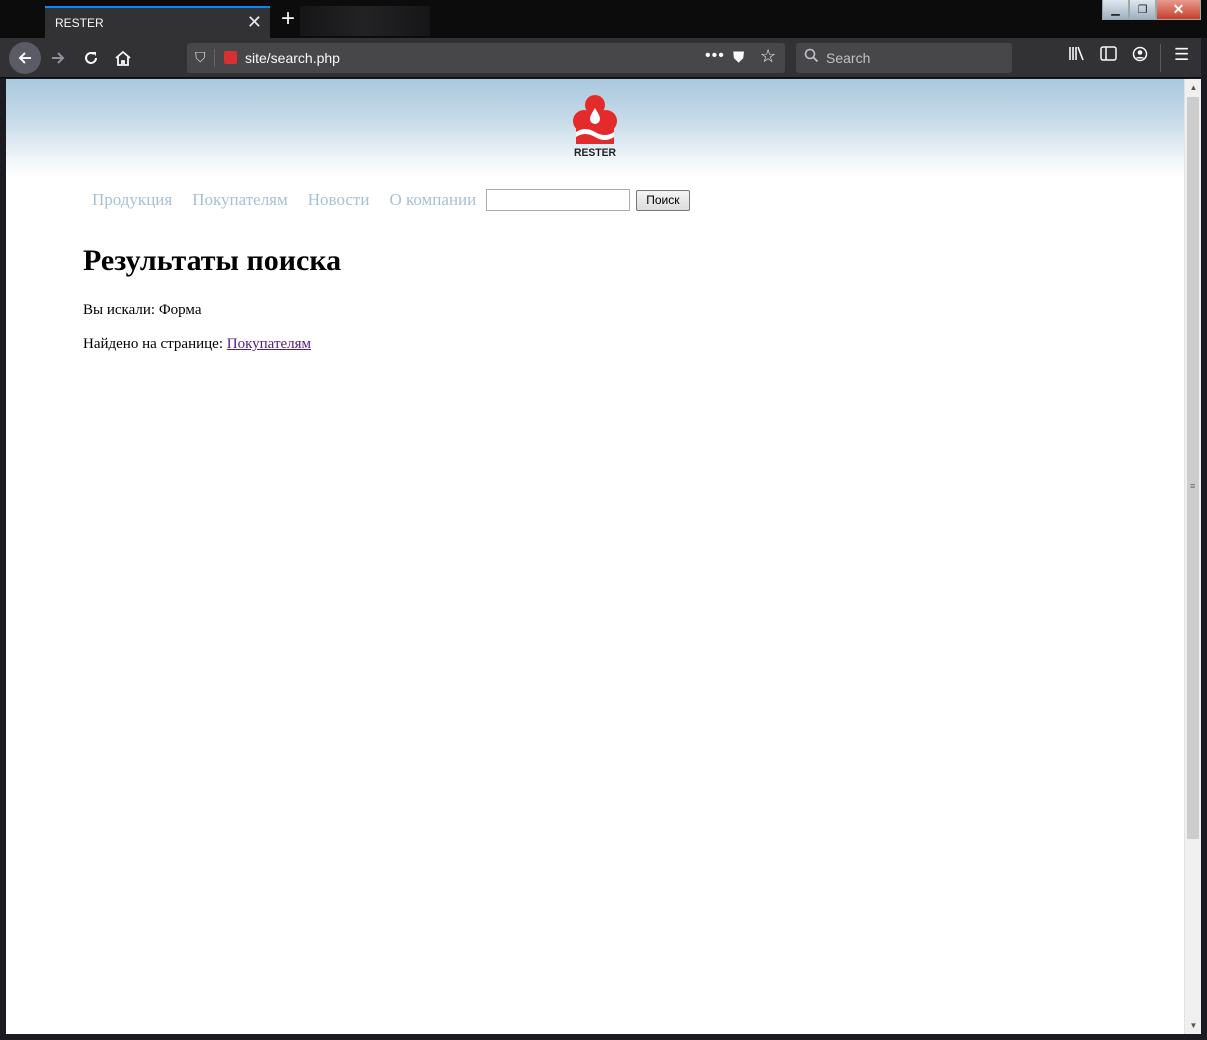 Image resolution: width=1207 pixels, height=1040 pixels. Describe the element at coordinates (153, 344) in the screenshot. I see `found-label: Найдено на странице:` at that location.